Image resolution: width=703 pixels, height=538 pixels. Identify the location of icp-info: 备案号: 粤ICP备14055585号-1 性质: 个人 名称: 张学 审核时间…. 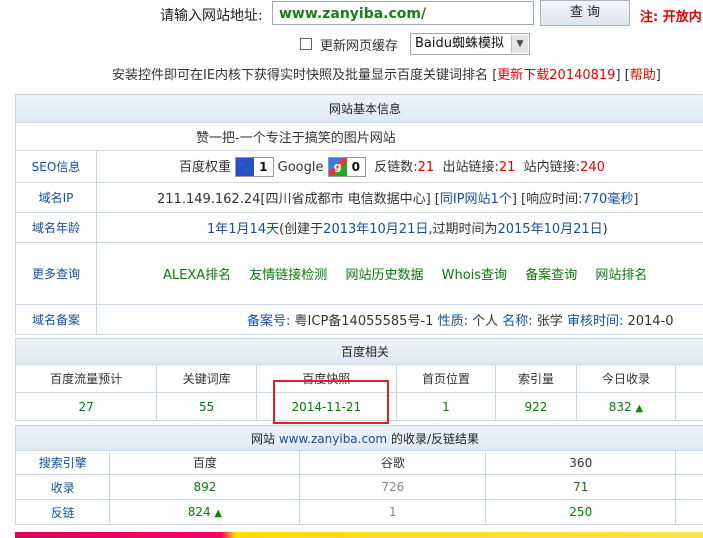
(399, 319).